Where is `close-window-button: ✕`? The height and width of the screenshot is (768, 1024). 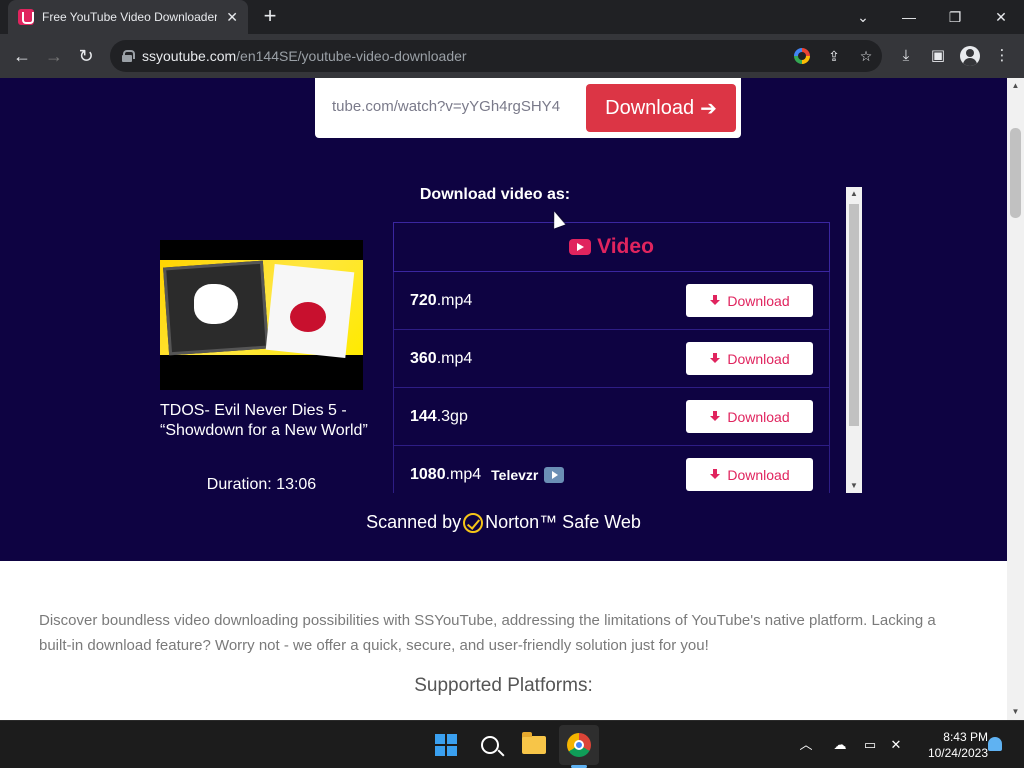
close-window-button: ✕ is located at coordinates (1001, 17).